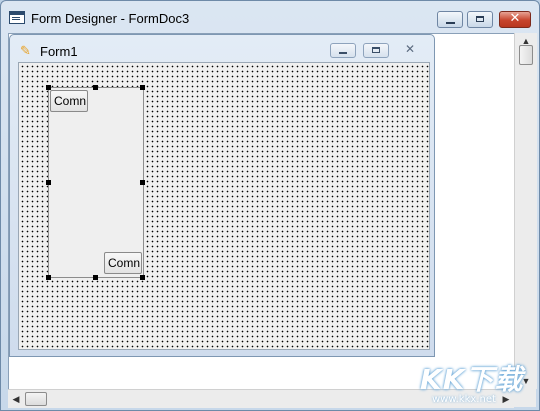 Image resolution: width=540 pixels, height=411 pixels. I want to click on child-maximize-button, so click(376, 50).